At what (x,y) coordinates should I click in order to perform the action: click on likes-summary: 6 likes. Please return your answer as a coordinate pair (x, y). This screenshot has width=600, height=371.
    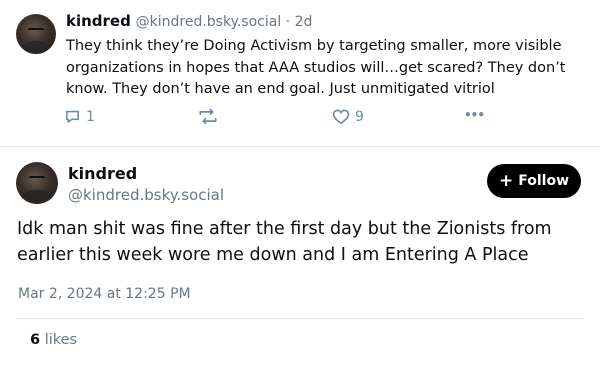
    Looking at the image, I should click on (53, 340).